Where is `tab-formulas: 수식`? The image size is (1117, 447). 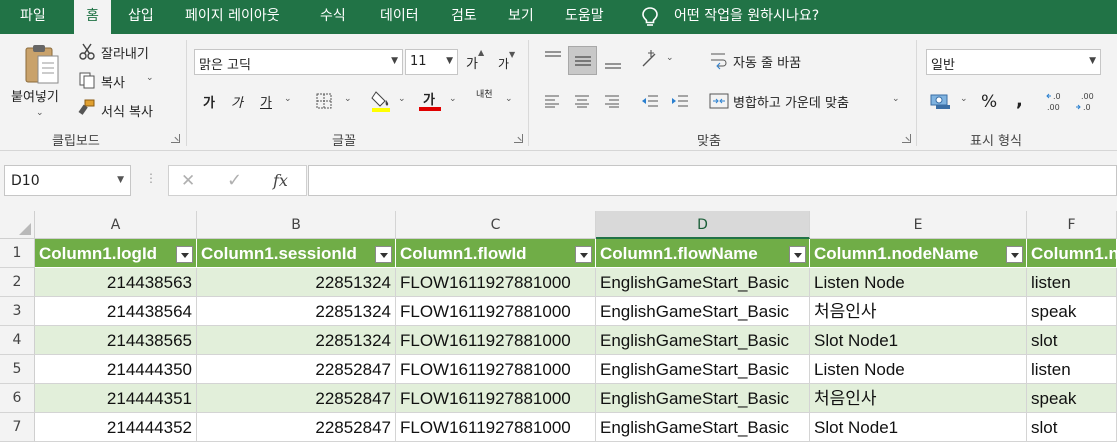 tab-formulas: 수식 is located at coordinates (333, 17).